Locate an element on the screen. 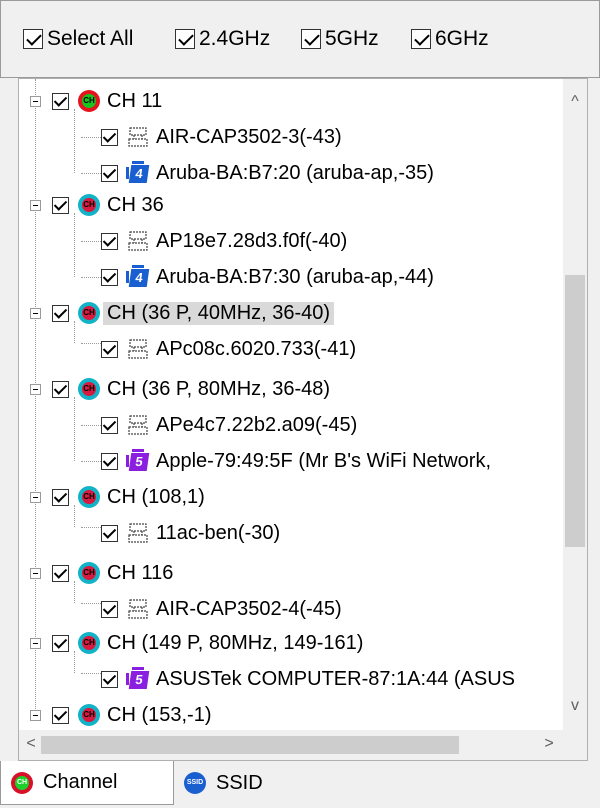  access-point-node: 5 ASUSTek COMPUTER-87:1A:44 (ASUS is located at coordinates (308, 679).